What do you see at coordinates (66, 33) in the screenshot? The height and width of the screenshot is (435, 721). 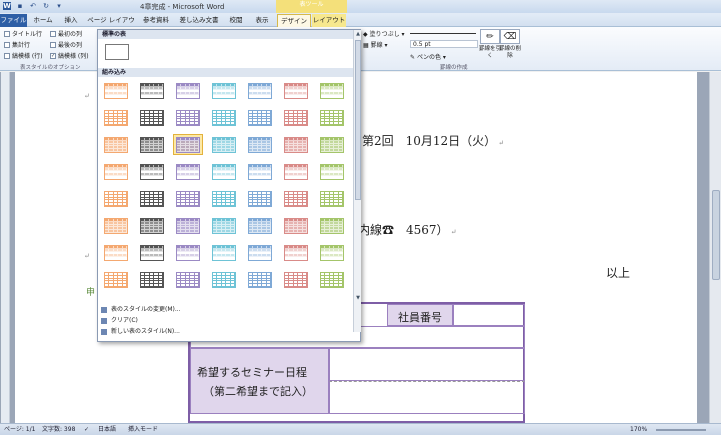 I see `option-first-column: 最初の列` at bounding box center [66, 33].